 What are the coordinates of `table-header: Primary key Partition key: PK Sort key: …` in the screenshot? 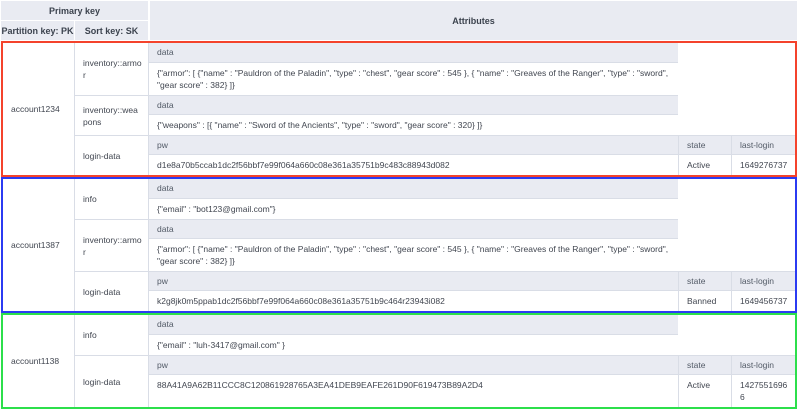 It's located at (399, 20).